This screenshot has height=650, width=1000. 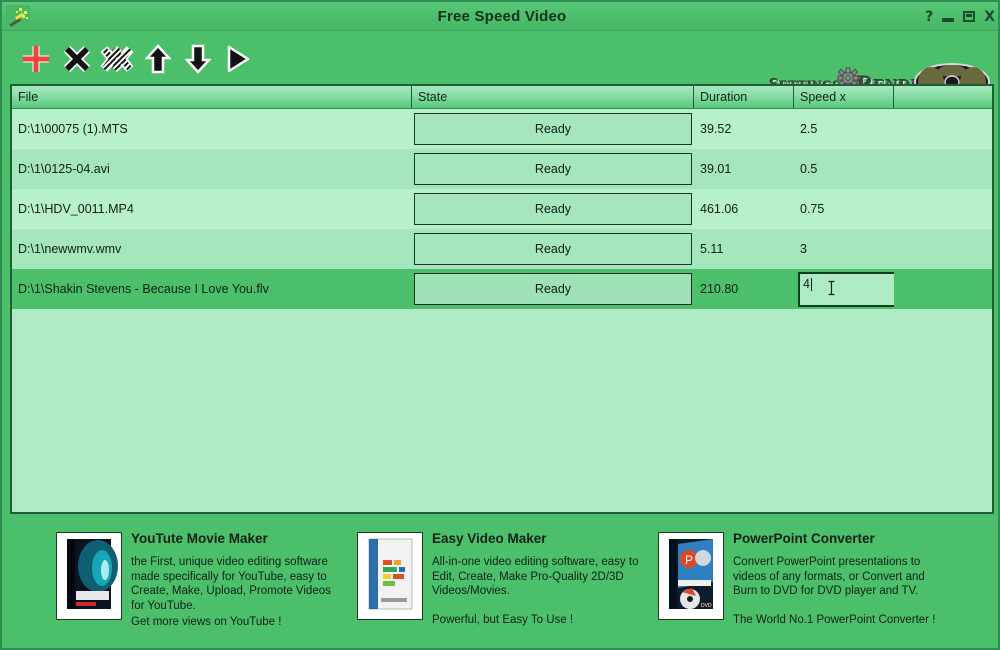 I want to click on ibeam-cursor, so click(x=831, y=288).